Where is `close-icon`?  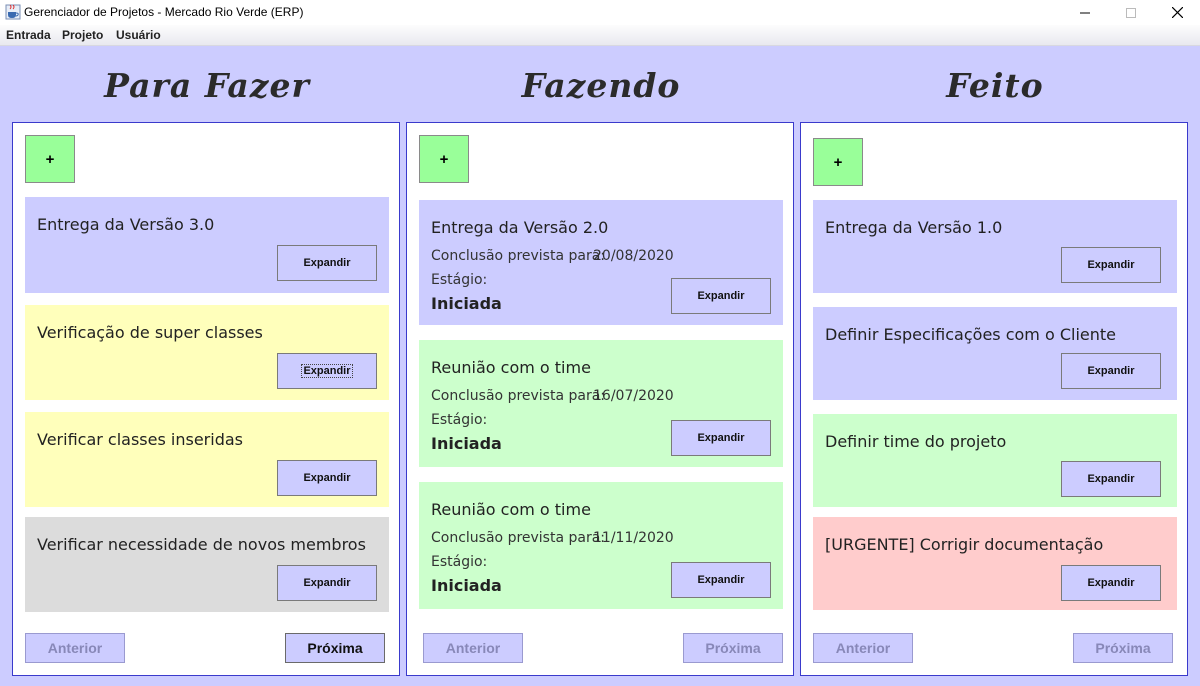
close-icon is located at coordinates (1177, 12).